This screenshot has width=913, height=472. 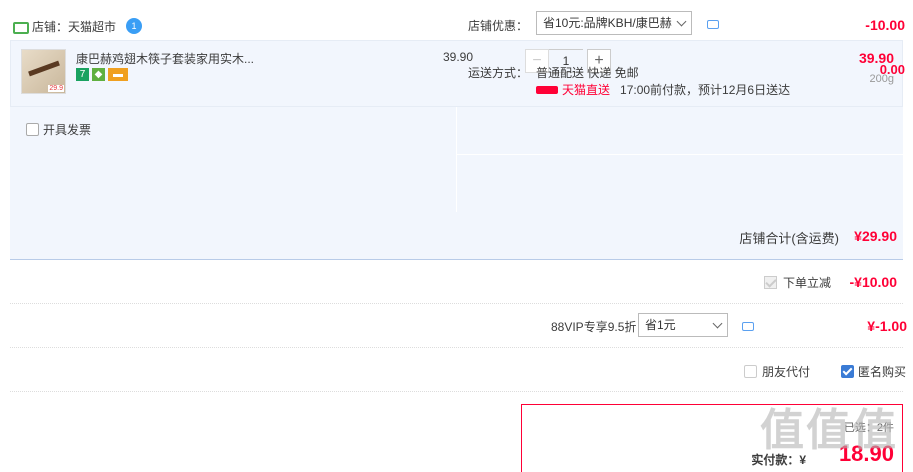 I want to click on shipping-label: 运送方式：, so click(x=498, y=73).